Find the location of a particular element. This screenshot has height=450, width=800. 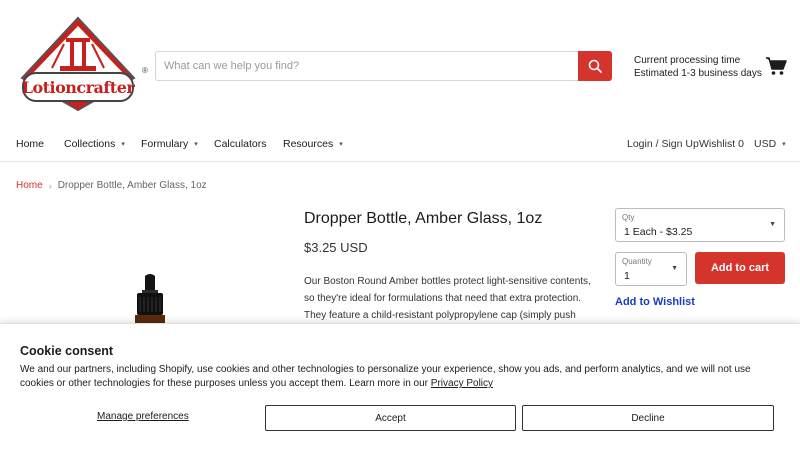

nav-collections: Collections ▾ is located at coordinates (94, 144).